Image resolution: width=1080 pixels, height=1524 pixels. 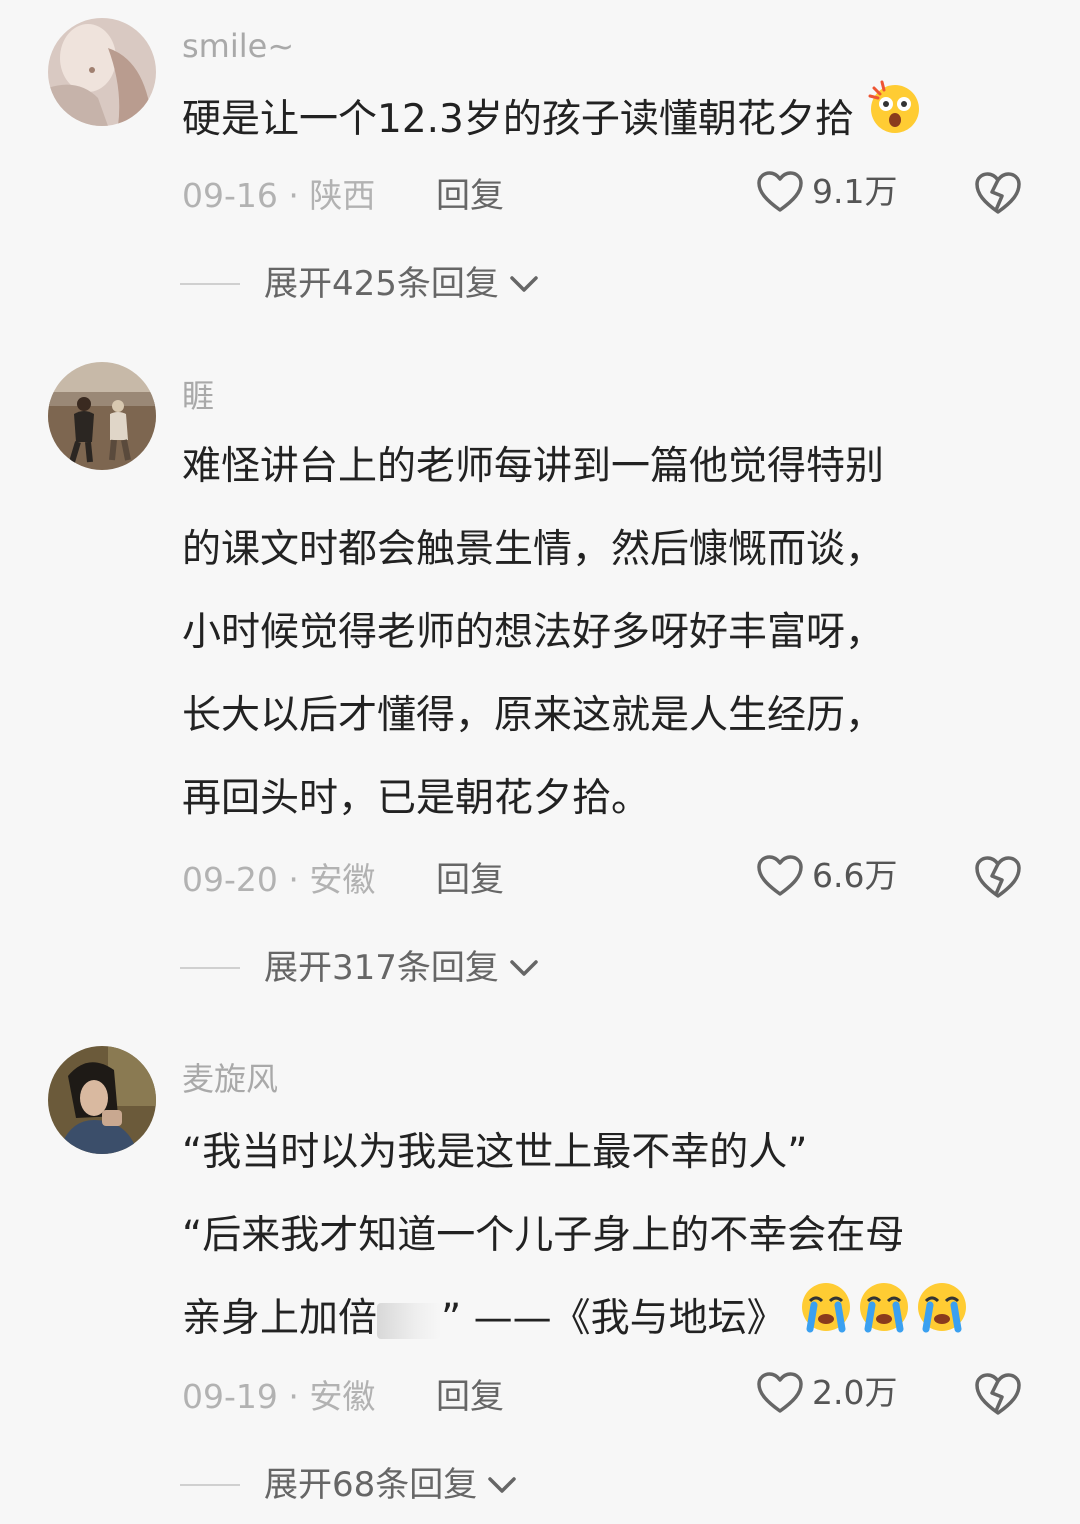 What do you see at coordinates (495, 1152) in the screenshot?
I see `comment-text-line: “我当时以为我是这世上最不幸的人”` at bounding box center [495, 1152].